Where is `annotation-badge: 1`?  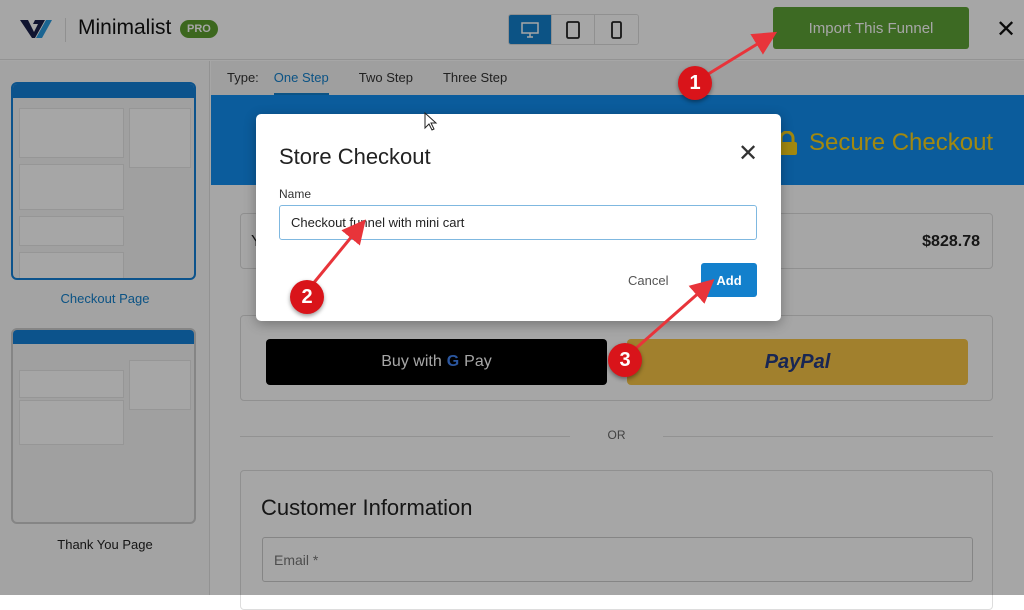 annotation-badge: 1 is located at coordinates (695, 83).